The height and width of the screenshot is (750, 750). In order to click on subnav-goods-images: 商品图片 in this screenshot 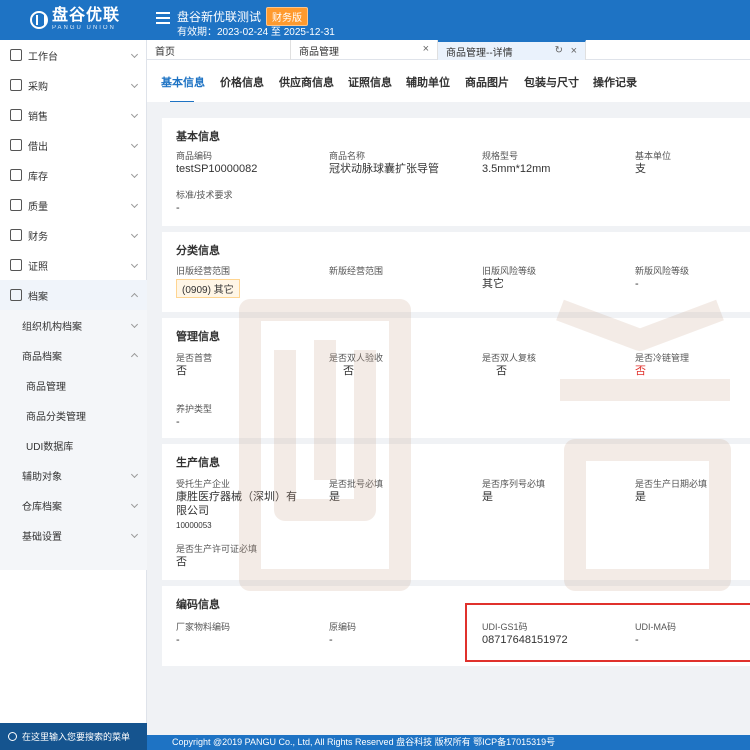, I will do `click(487, 82)`.